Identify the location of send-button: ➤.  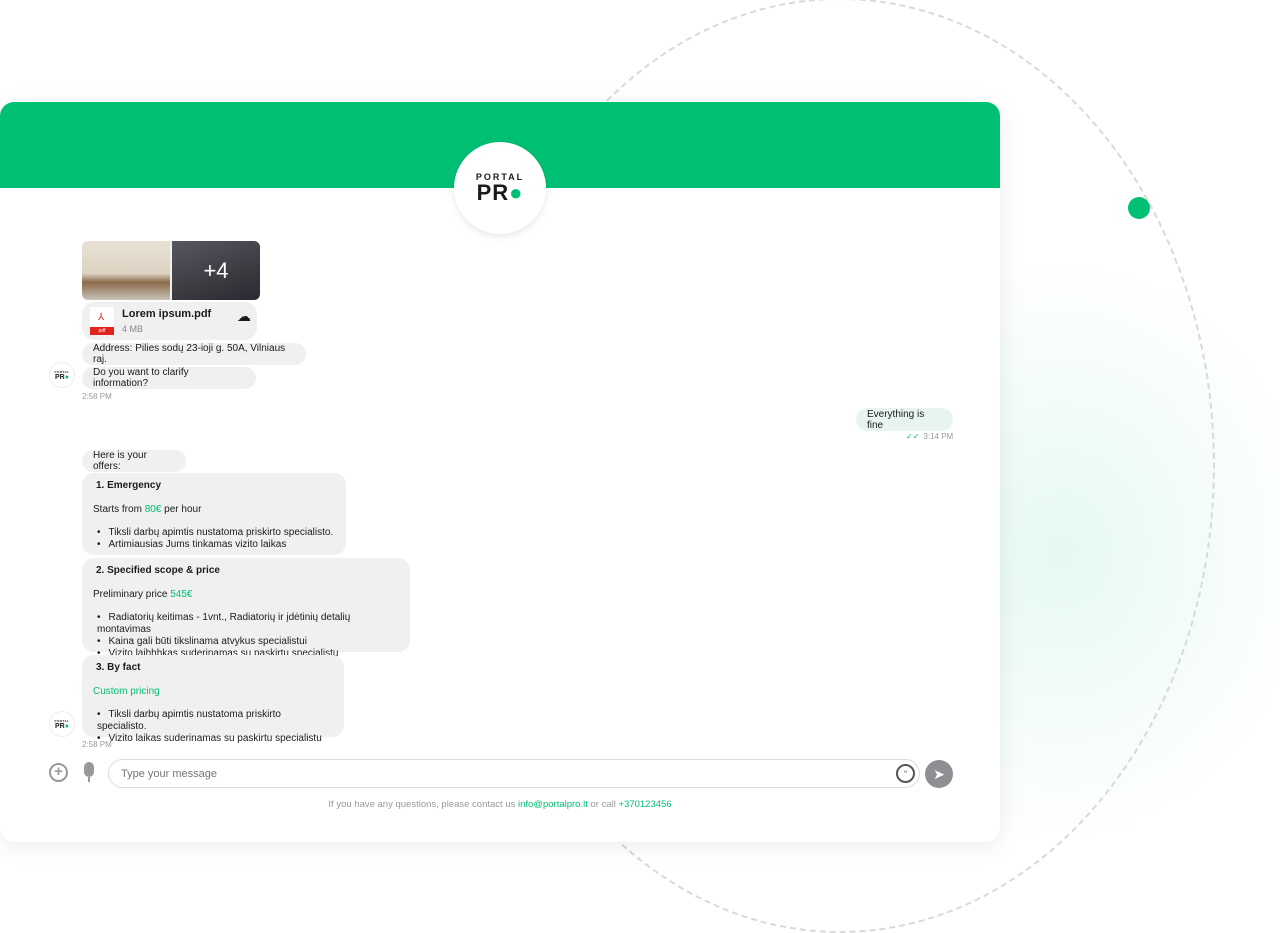
(939, 774).